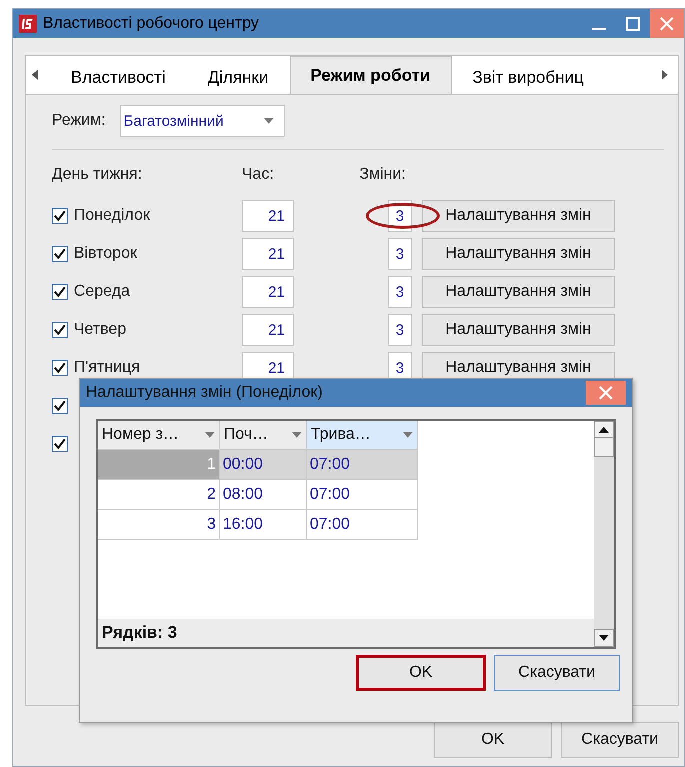  Describe the element at coordinates (28, 23) in the screenshot. I see `app-logo-icon` at that location.